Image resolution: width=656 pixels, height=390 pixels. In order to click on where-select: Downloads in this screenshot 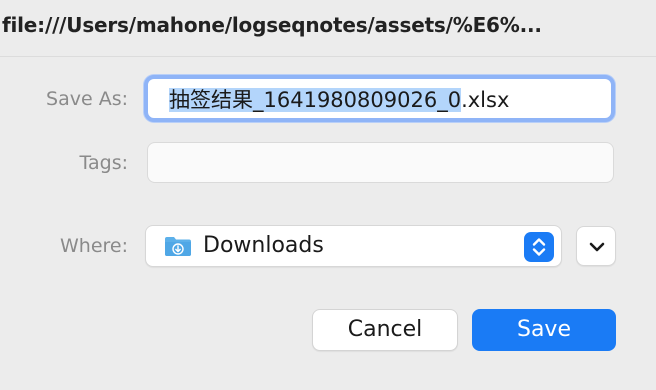, I will do `click(353, 246)`.